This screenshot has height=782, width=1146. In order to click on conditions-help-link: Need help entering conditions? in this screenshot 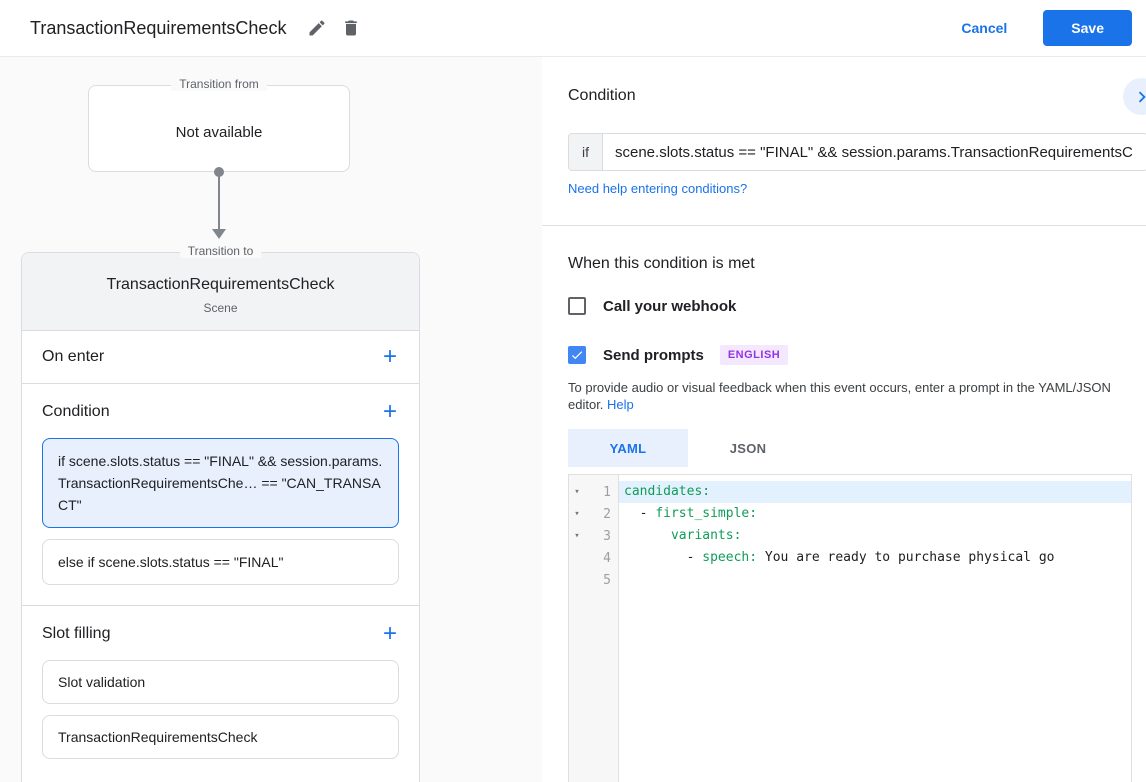, I will do `click(657, 188)`.